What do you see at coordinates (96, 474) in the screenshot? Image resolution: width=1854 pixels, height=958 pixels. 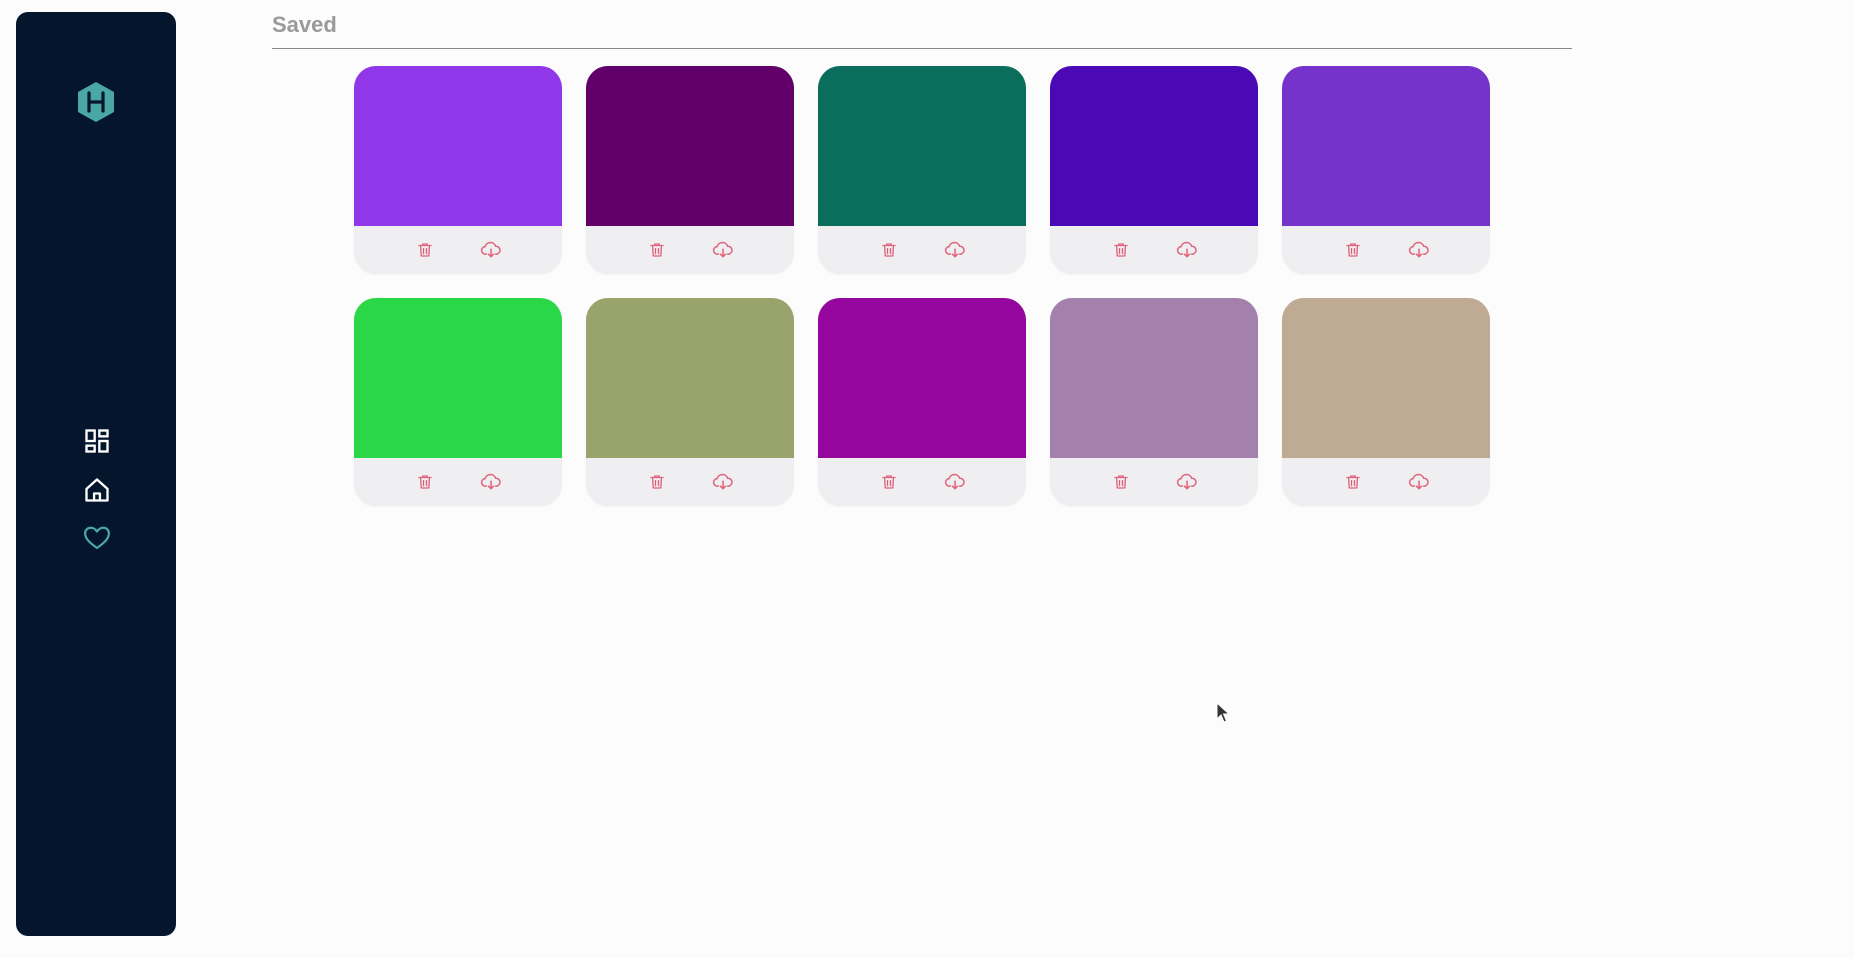 I see `sidebar` at bounding box center [96, 474].